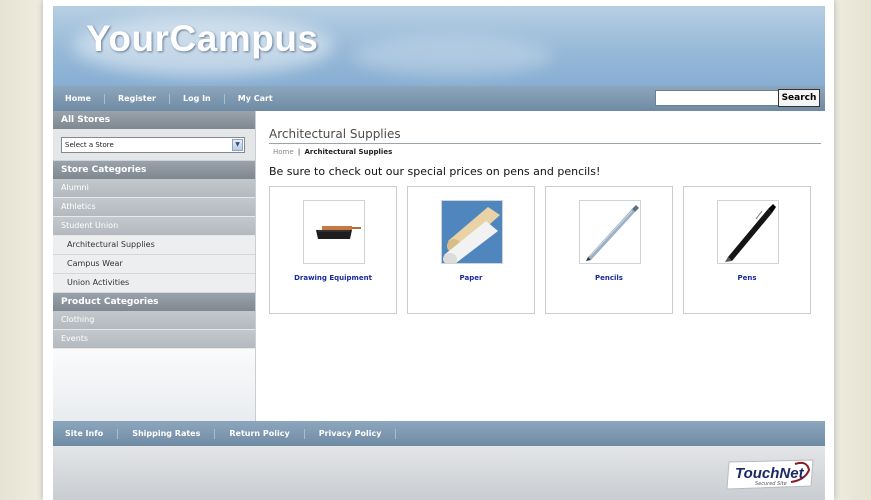  Describe the element at coordinates (82, 98) in the screenshot. I see `nav-home-link: Home` at that location.